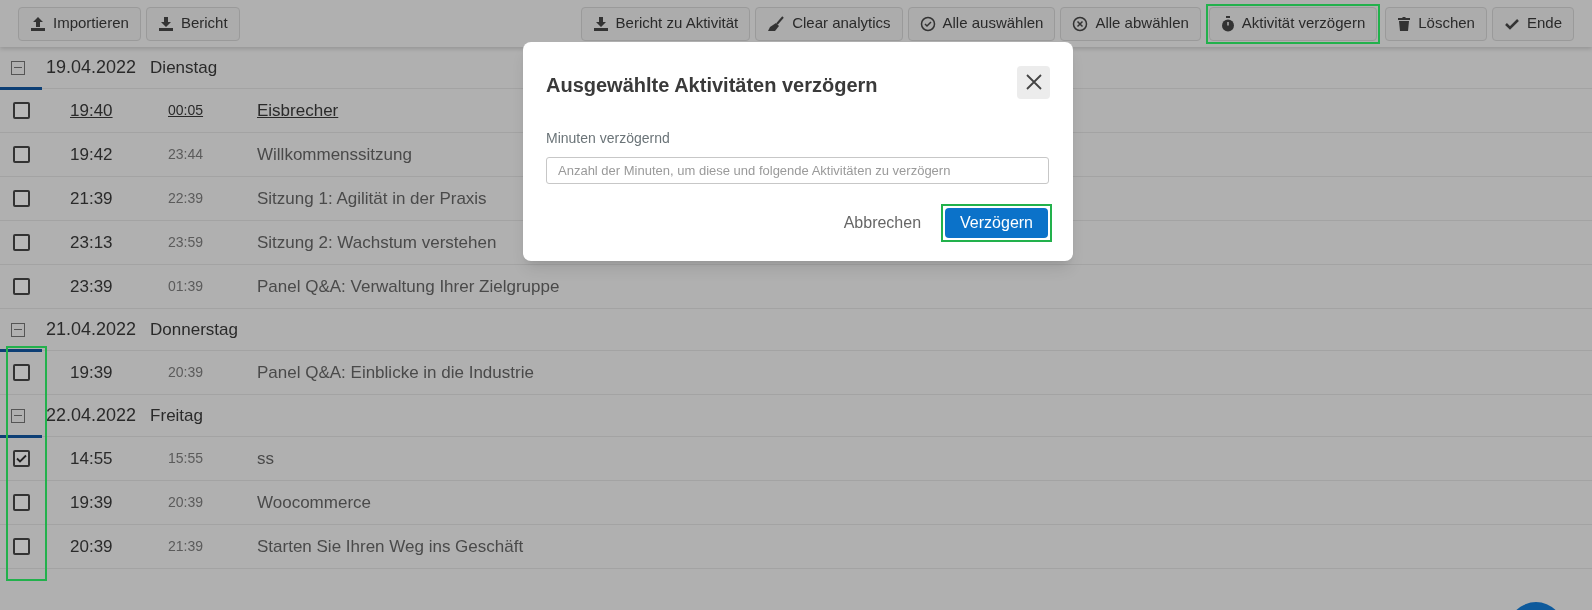 The image size is (1592, 610). Describe the element at coordinates (829, 23) in the screenshot. I see `toolbar-button: Clear analytics` at that location.